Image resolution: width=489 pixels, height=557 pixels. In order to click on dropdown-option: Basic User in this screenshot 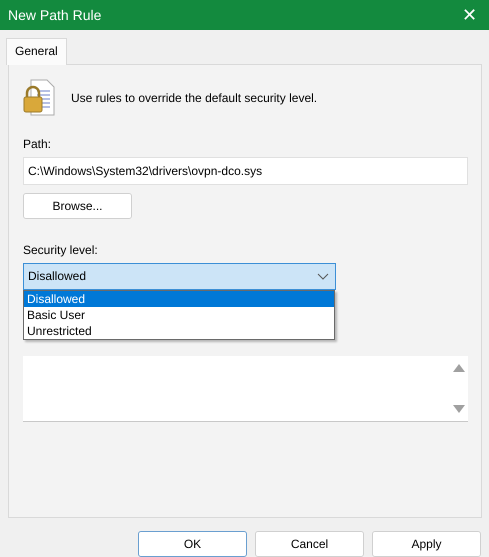, I will do `click(179, 314)`.